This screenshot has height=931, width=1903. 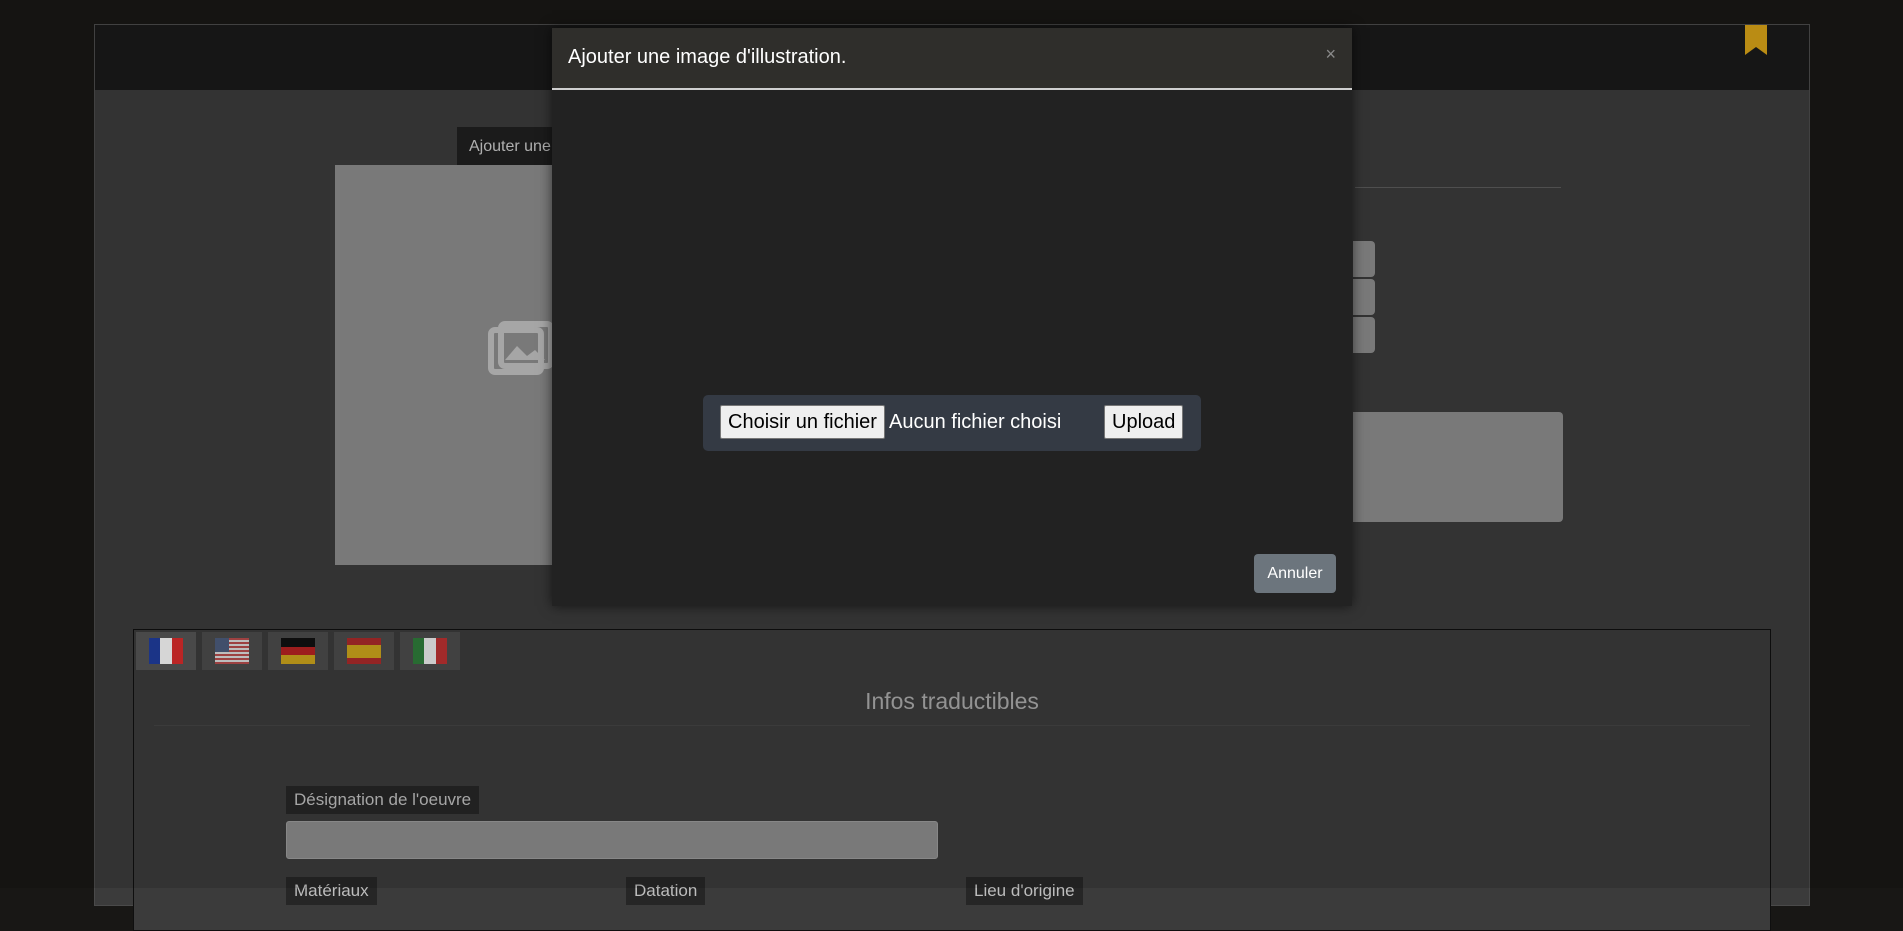 What do you see at coordinates (1330, 54) in the screenshot?
I see `close-icon: ×` at bounding box center [1330, 54].